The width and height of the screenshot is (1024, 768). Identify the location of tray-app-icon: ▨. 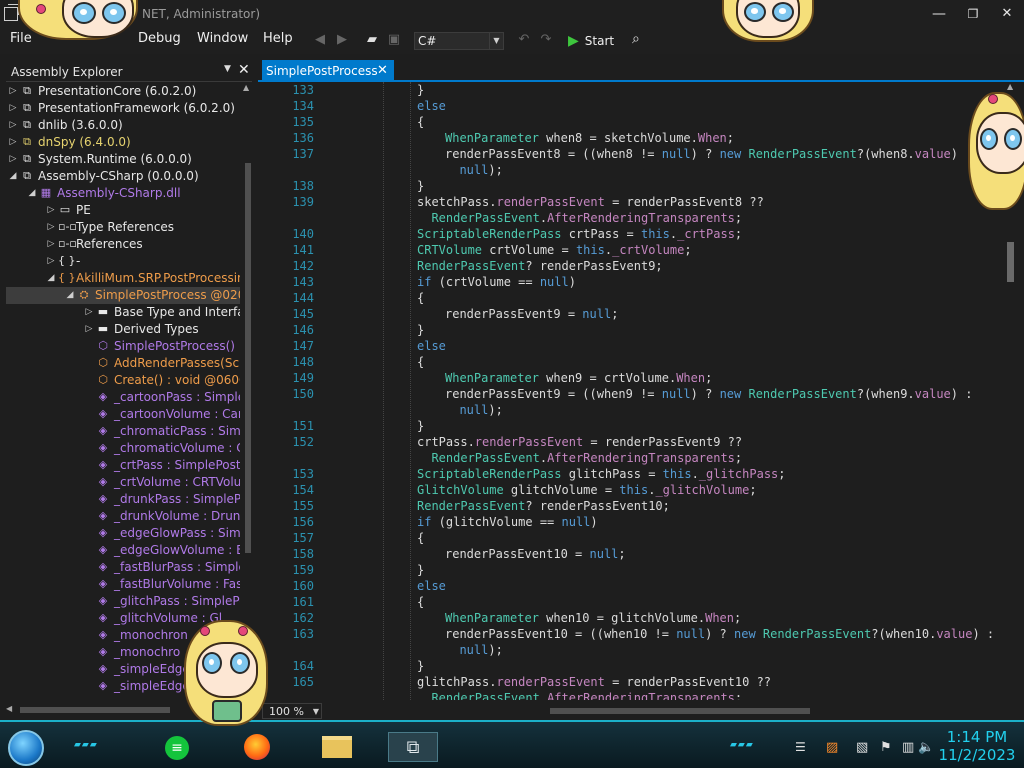
(832, 747).